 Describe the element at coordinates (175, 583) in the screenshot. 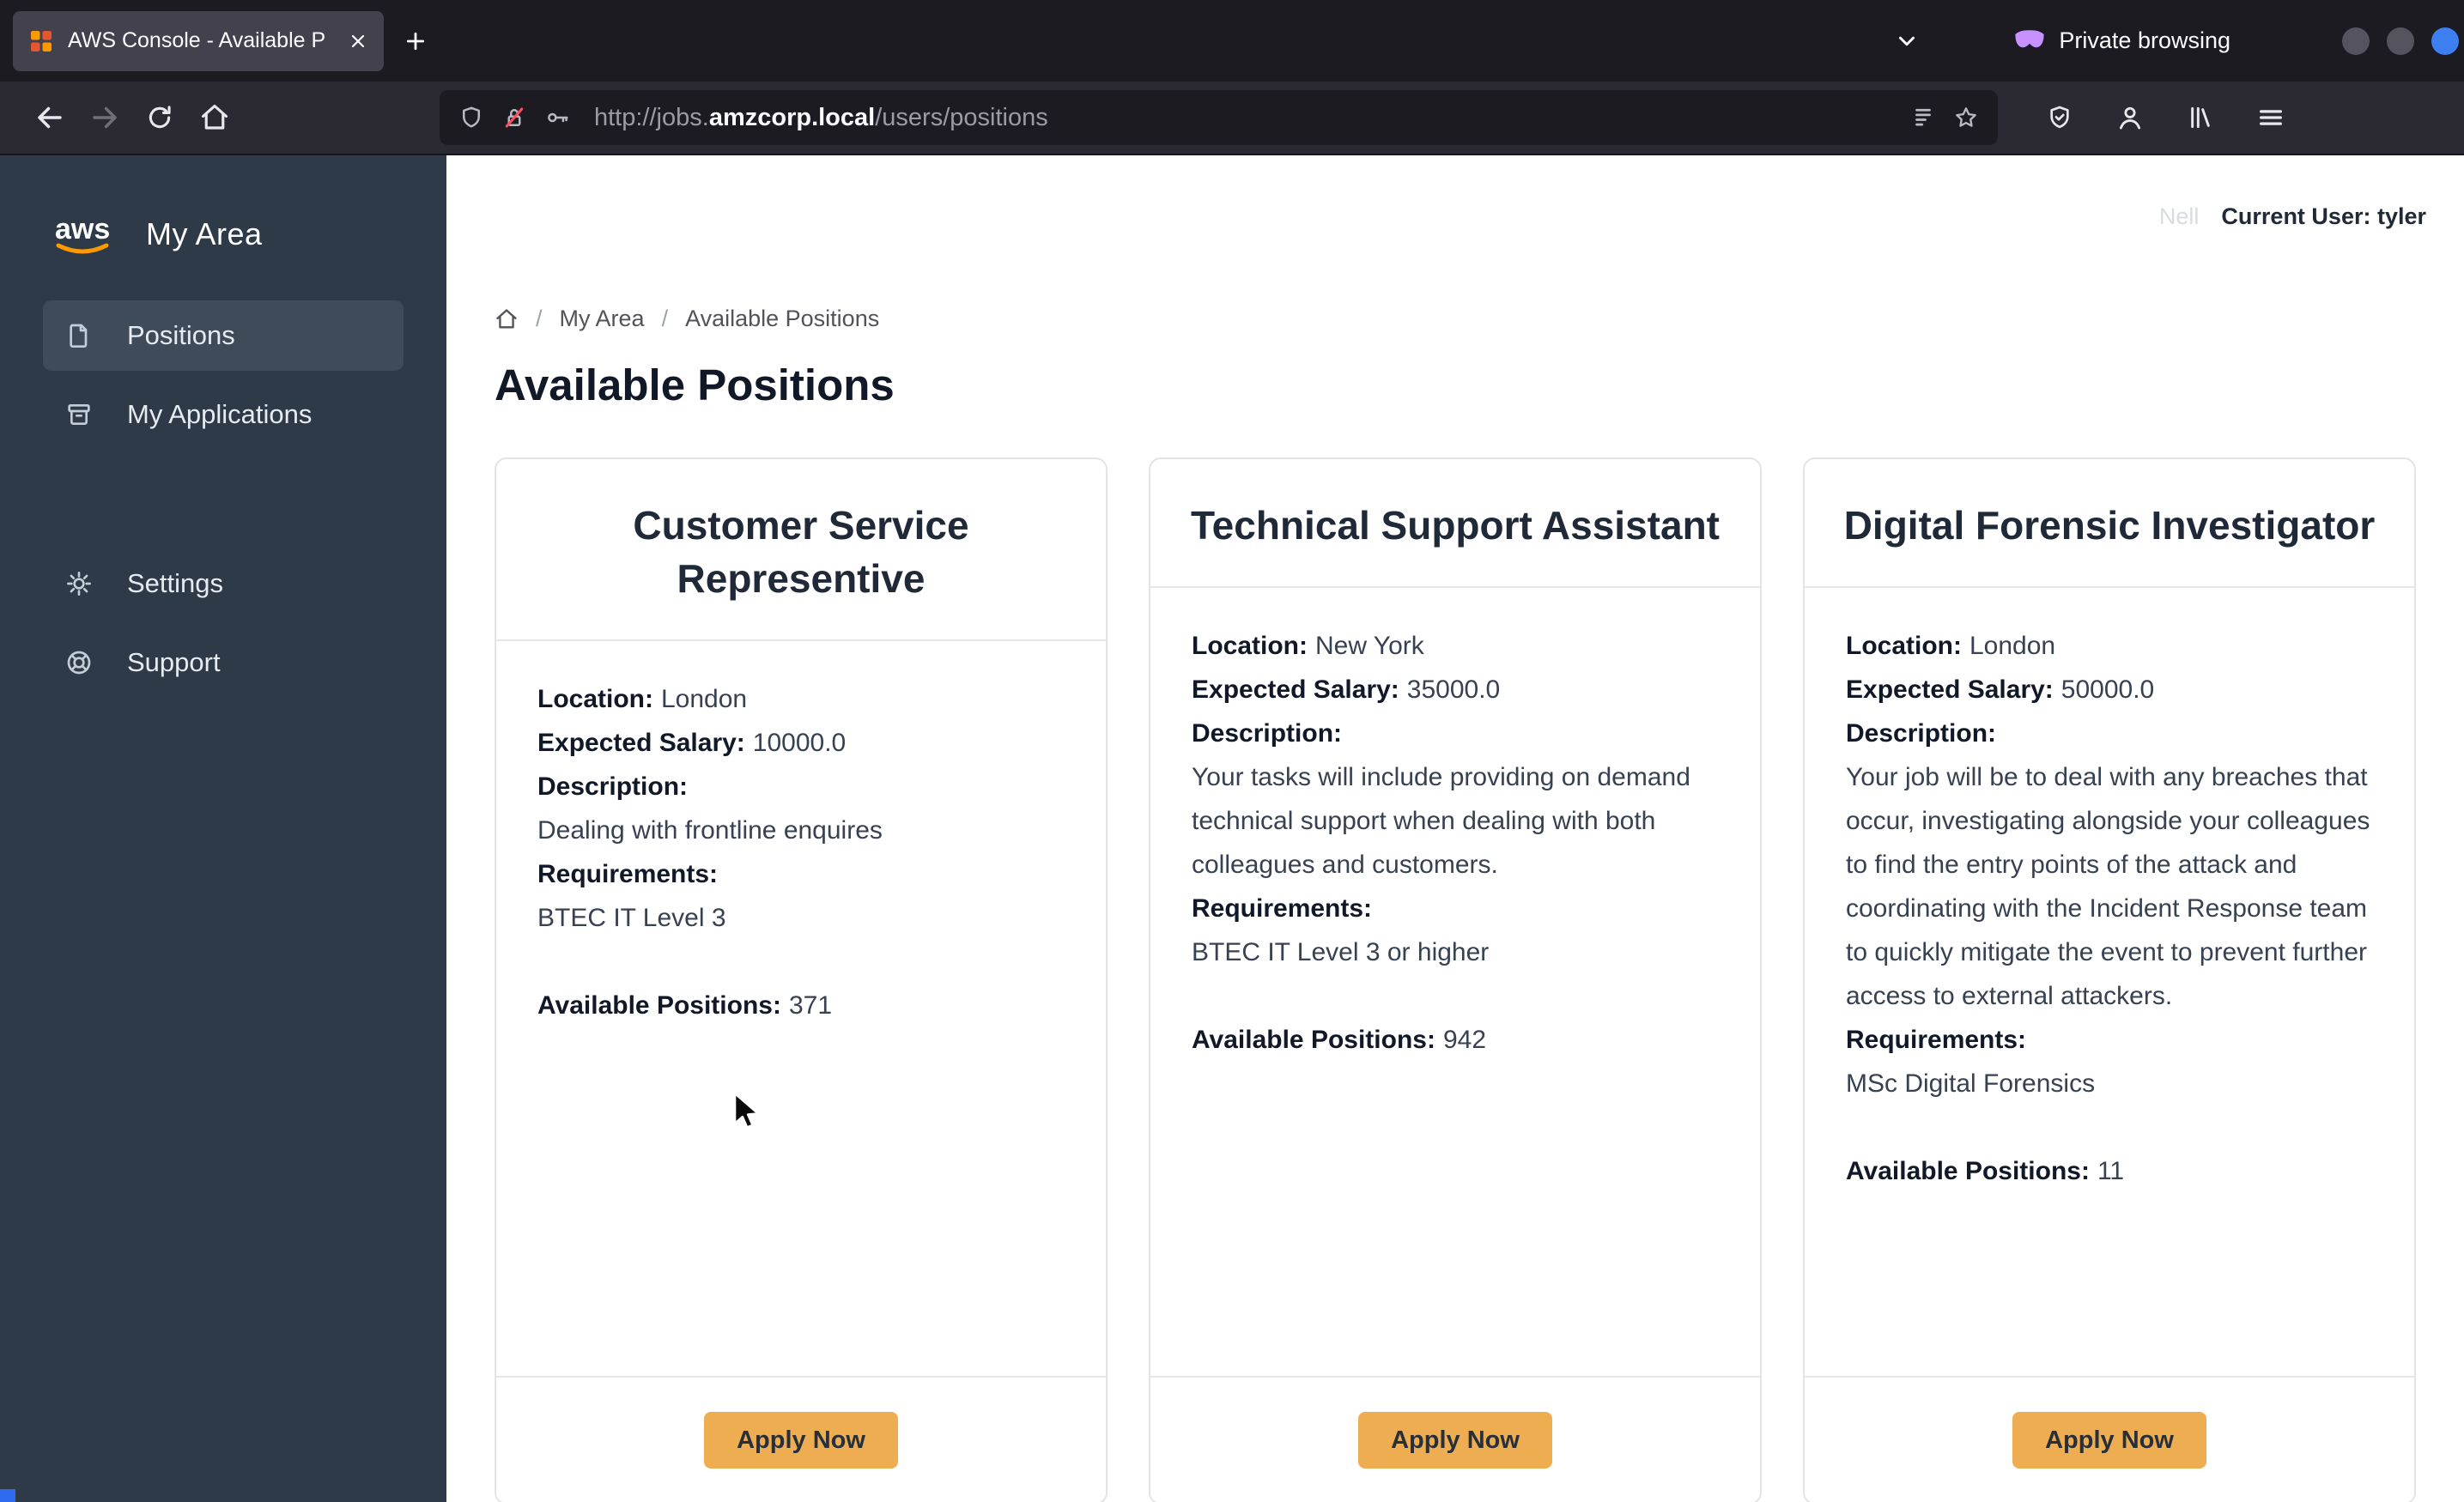

I see `sidebar-item-label: Settings` at that location.